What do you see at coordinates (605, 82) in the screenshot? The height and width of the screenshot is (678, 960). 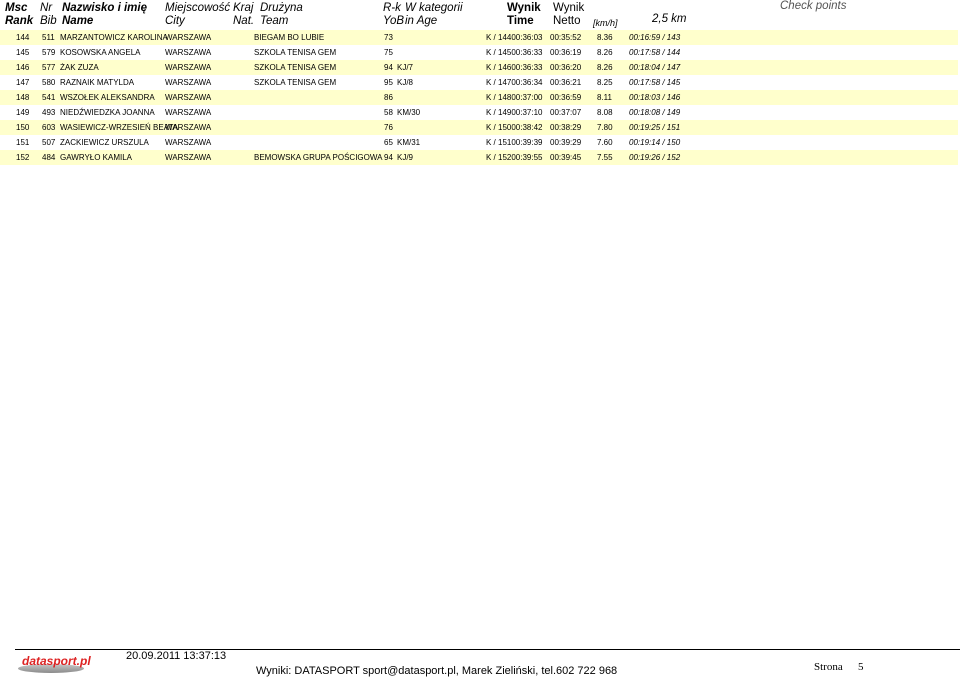 I see `cell-kmh: 8.25` at bounding box center [605, 82].